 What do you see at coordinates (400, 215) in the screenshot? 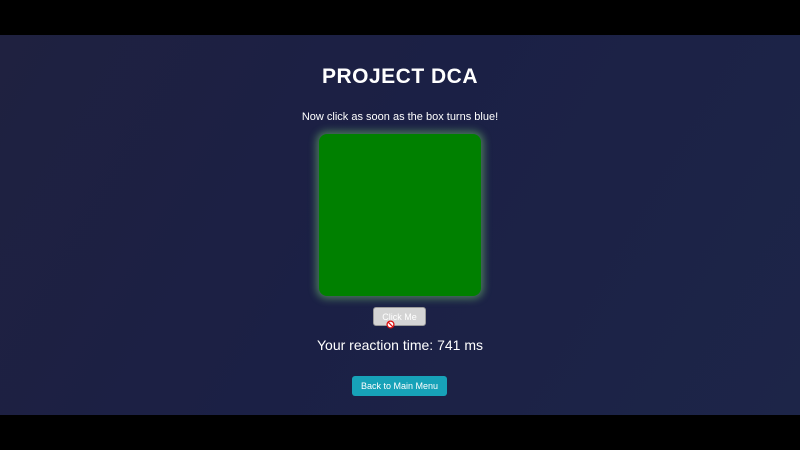
I see `reaction-box` at bounding box center [400, 215].